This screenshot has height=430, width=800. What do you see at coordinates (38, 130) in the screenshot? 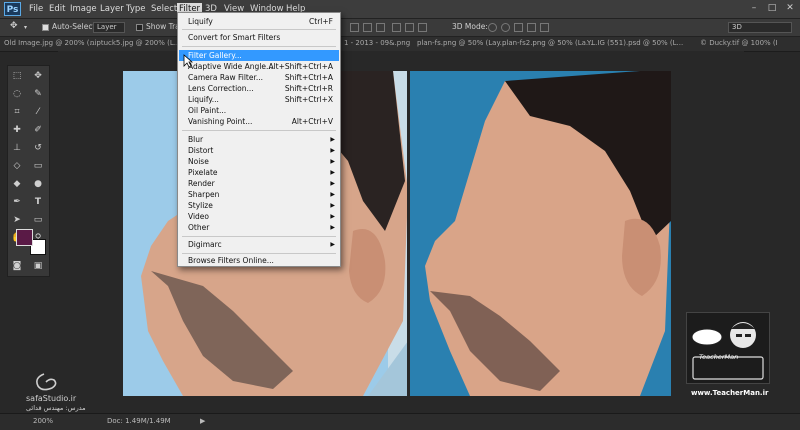
I see `brush-tool-icon: ✐` at bounding box center [38, 130].